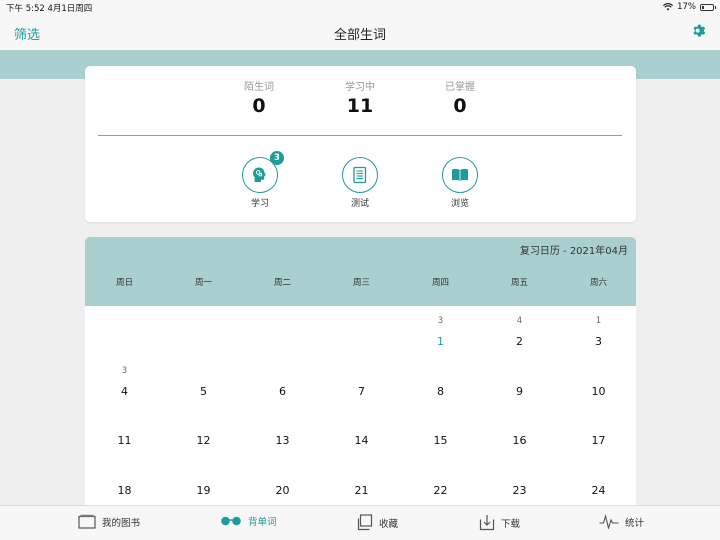 Image resolution: width=720 pixels, height=540 pixels. What do you see at coordinates (440, 490) in the screenshot?
I see `day-number: 22` at bounding box center [440, 490].